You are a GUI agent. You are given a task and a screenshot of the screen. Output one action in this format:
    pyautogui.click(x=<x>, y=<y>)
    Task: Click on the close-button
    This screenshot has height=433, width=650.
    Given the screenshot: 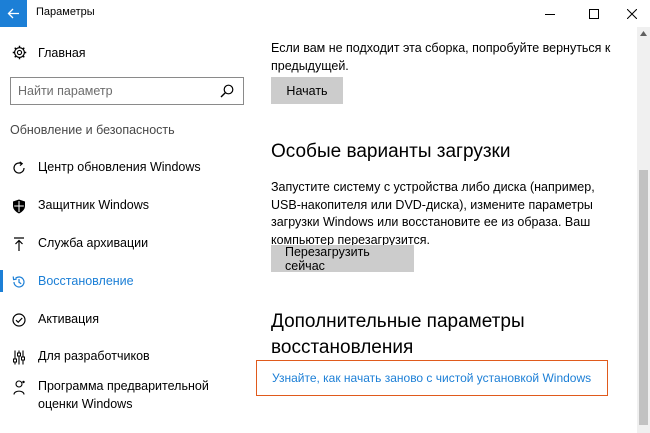 What is the action you would take?
    pyautogui.click(x=632, y=13)
    